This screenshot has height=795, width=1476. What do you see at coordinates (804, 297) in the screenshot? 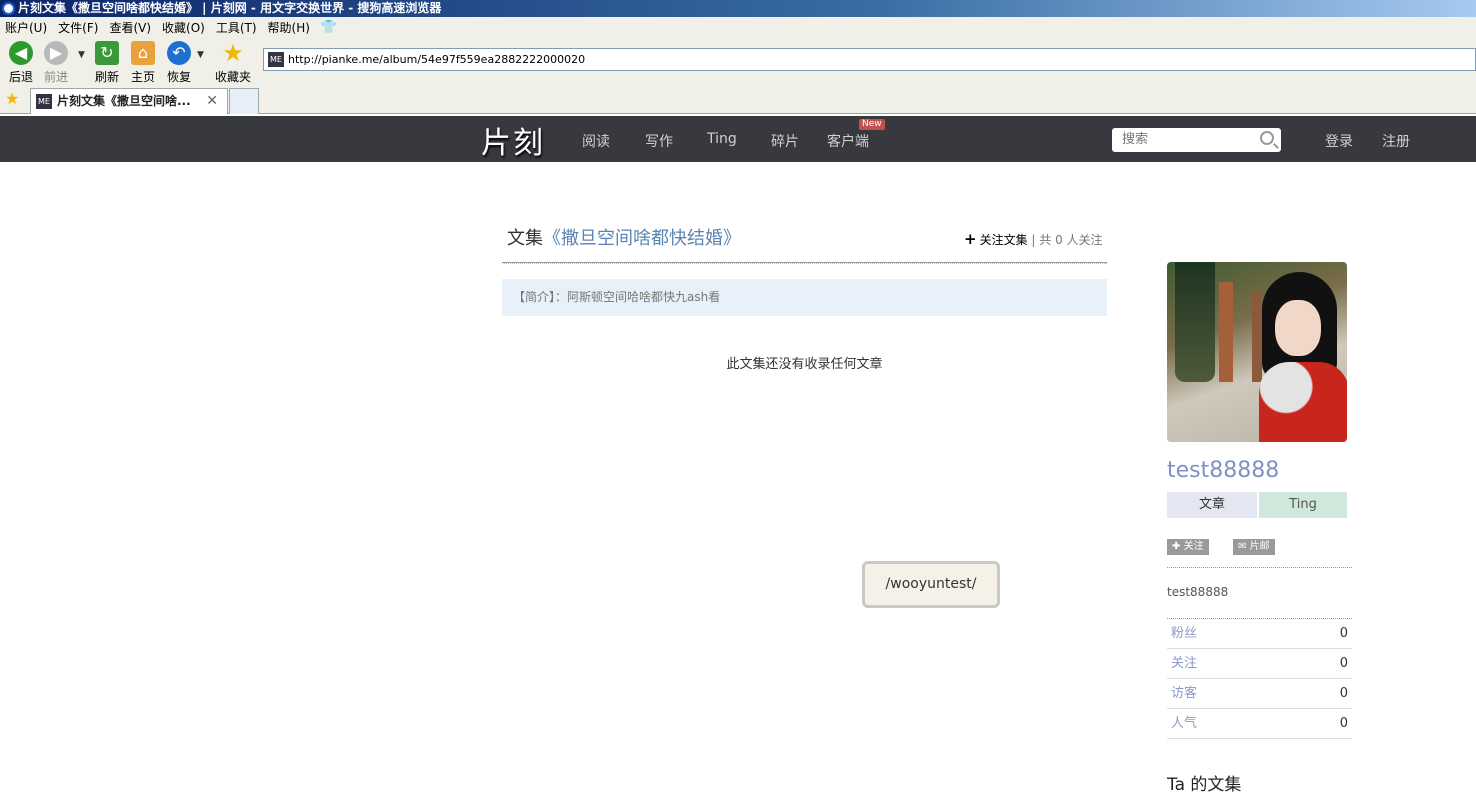
I see `album-intro: 【简介】：阿斯顿空间哈啥都快九ash看` at bounding box center [804, 297].